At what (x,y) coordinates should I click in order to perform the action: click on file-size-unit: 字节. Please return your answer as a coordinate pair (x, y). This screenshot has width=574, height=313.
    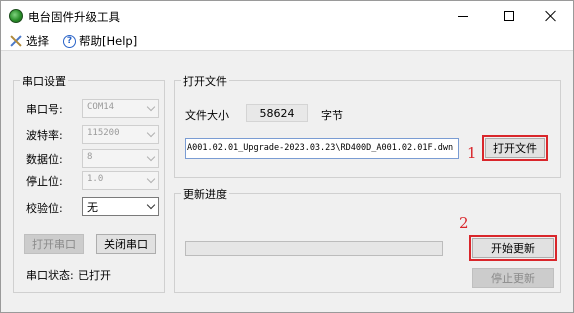
    Looking at the image, I should click on (332, 115).